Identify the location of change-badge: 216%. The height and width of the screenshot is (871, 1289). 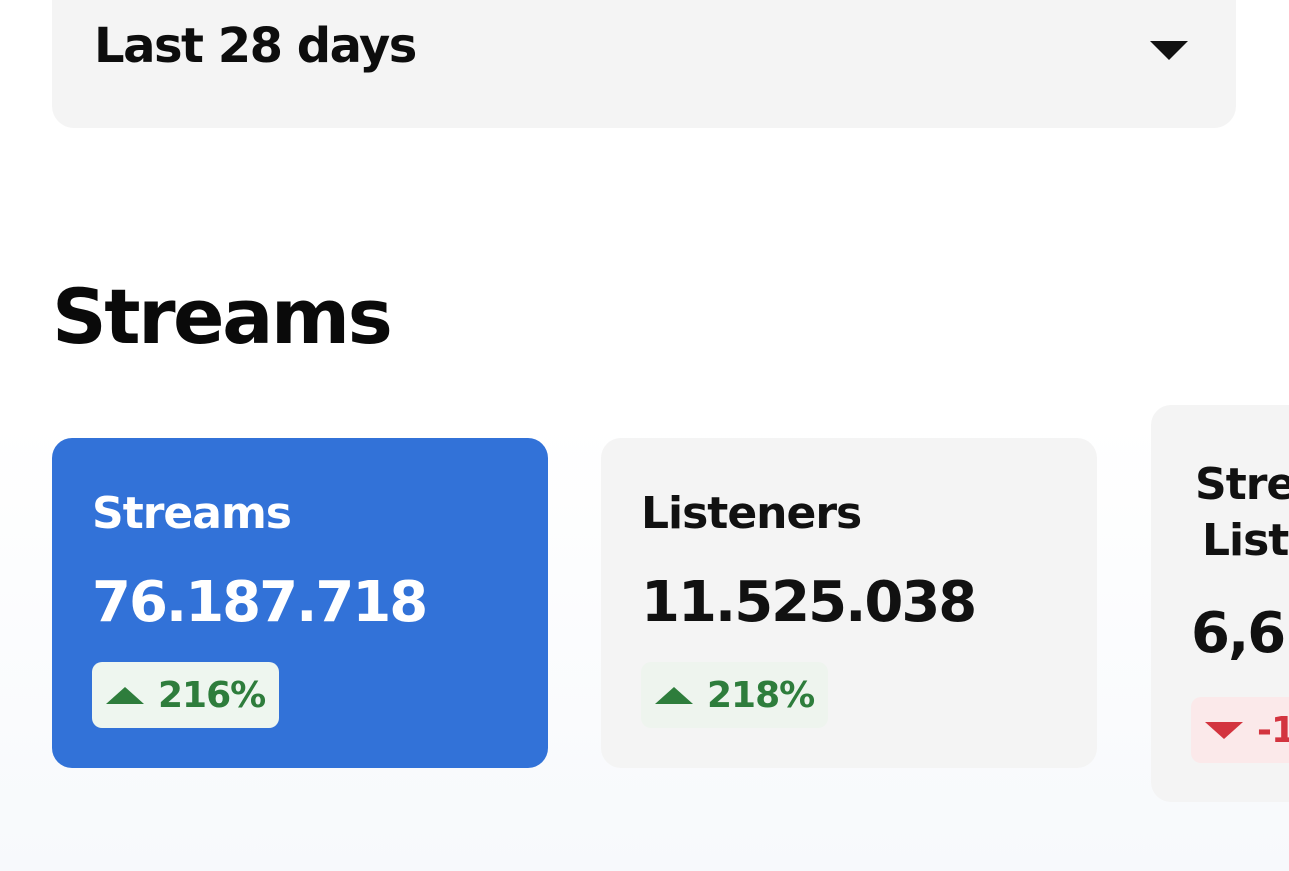
(186, 695).